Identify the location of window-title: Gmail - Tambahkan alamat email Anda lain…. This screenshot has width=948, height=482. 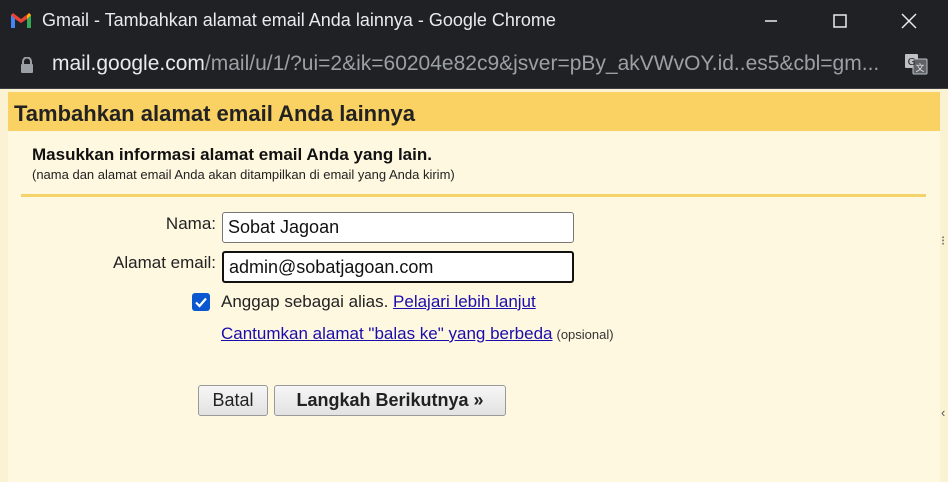
(299, 20).